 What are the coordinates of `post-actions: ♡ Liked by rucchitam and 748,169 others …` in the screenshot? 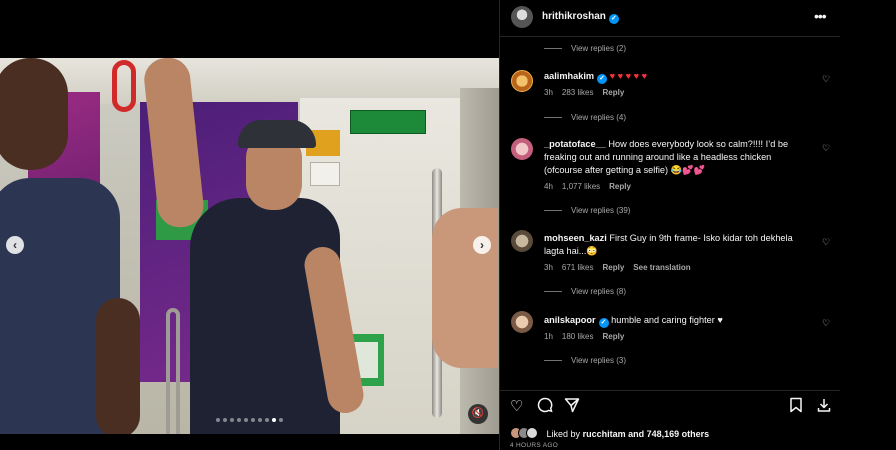 It's located at (670, 420).